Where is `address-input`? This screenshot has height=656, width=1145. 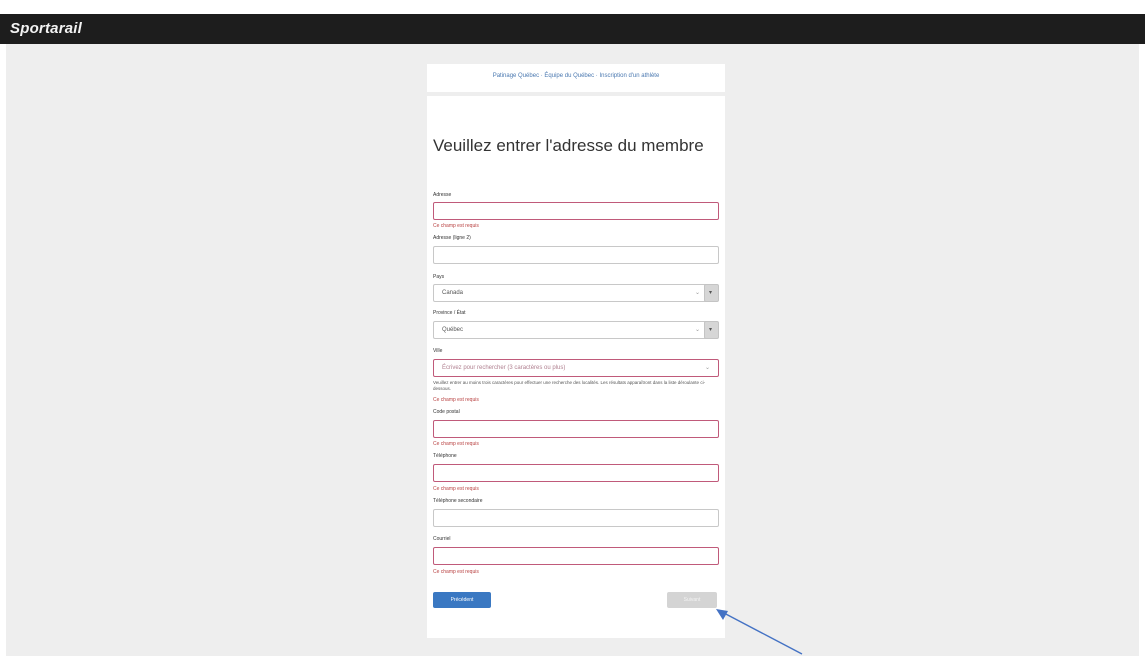 address-input is located at coordinates (576, 211).